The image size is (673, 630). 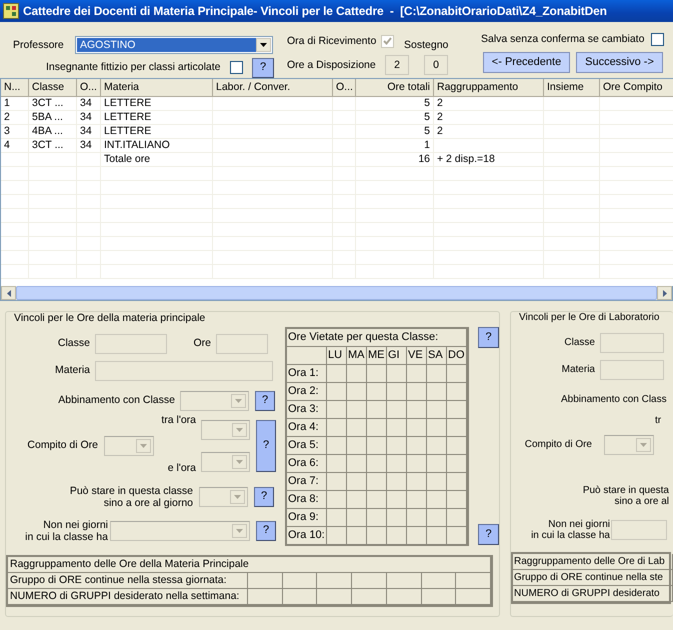 What do you see at coordinates (397, 65) in the screenshot?
I see `number-field: 2` at bounding box center [397, 65].